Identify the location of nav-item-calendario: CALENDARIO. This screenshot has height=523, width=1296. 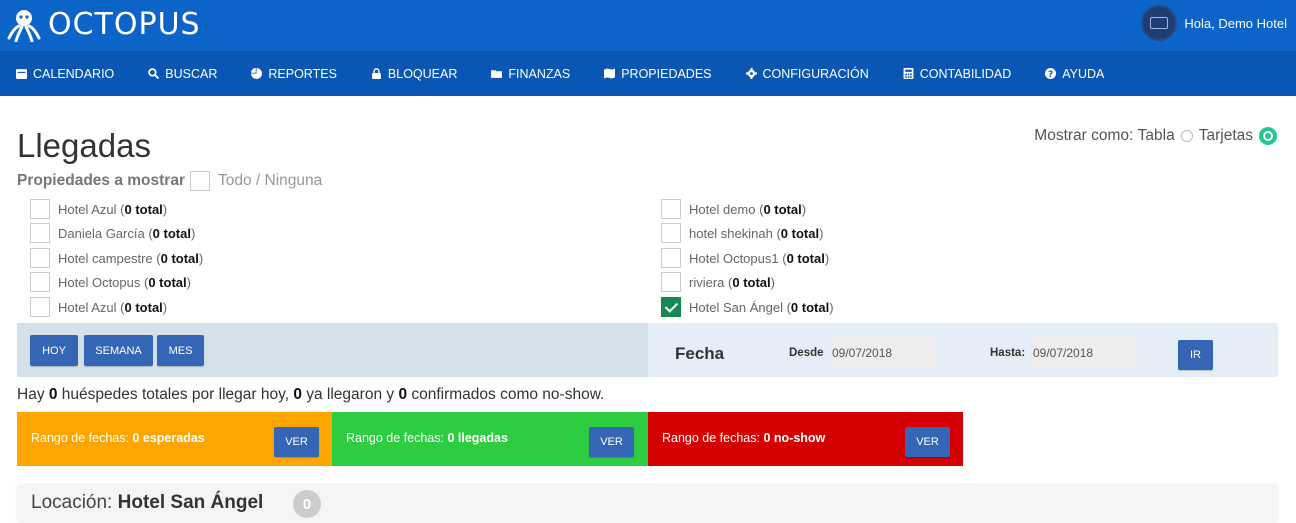
(65, 74).